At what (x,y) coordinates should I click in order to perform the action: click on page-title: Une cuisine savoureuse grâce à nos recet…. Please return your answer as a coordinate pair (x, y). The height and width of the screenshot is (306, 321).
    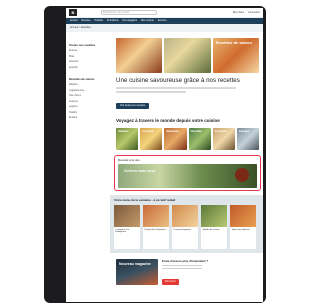
    Looking at the image, I should click on (178, 80).